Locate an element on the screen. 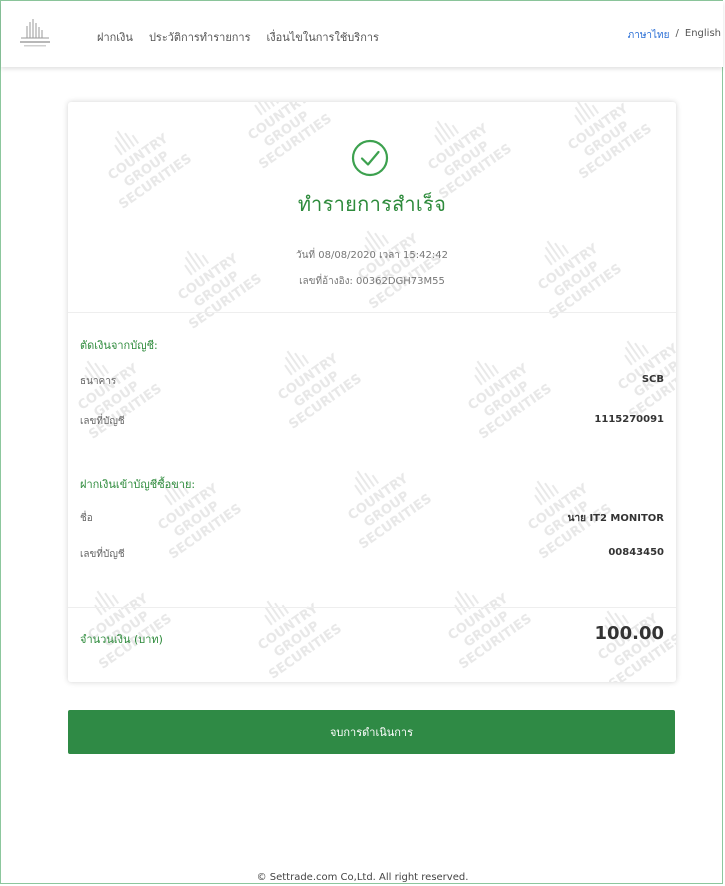 The height and width of the screenshot is (886, 725). amount-value: 100.00 is located at coordinates (629, 633).